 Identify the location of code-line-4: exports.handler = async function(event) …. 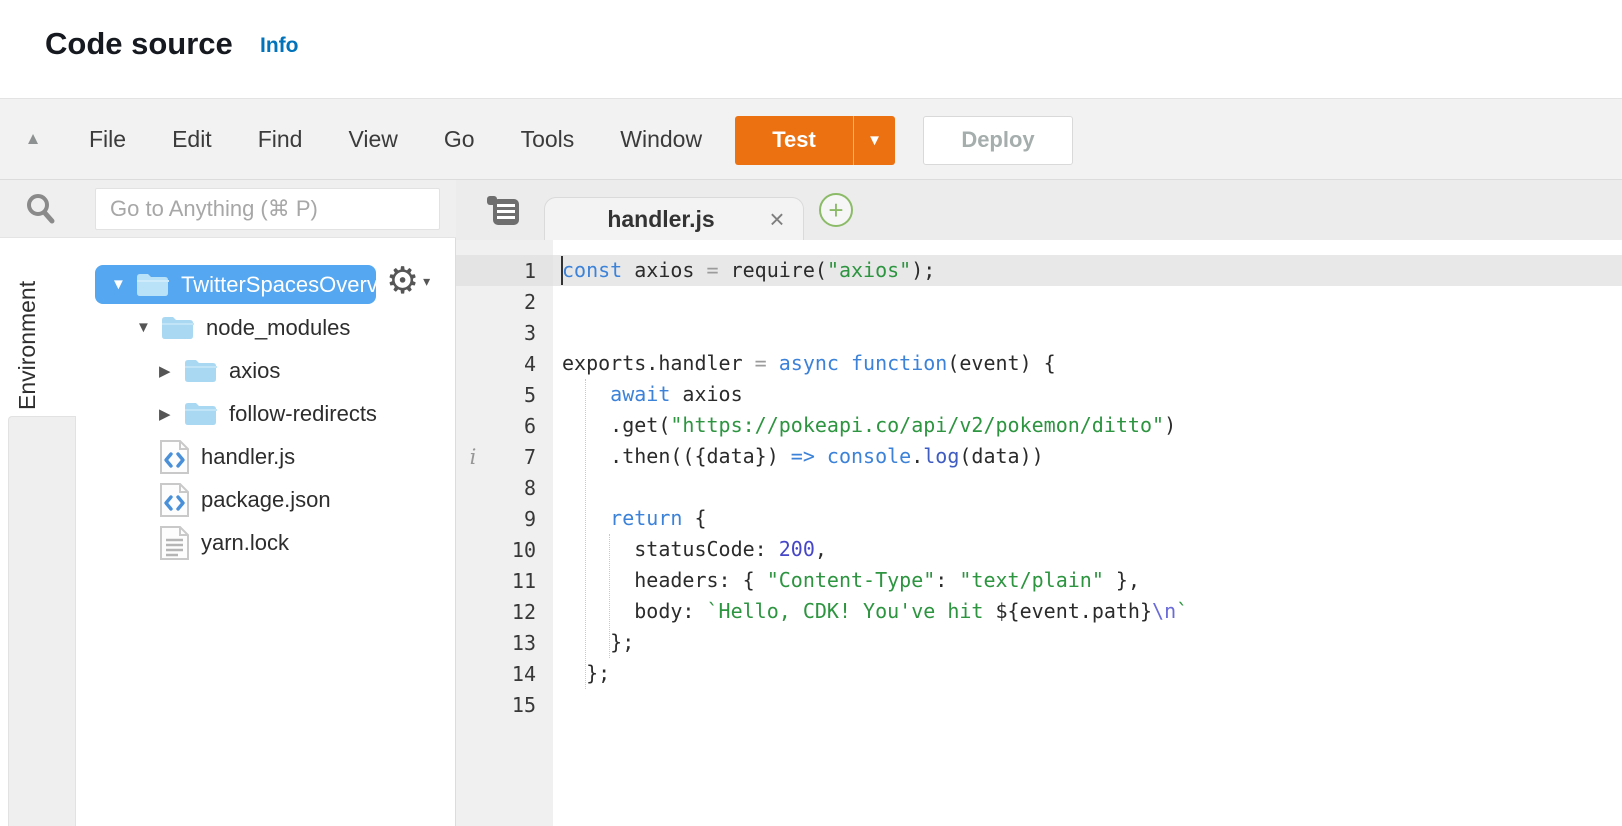
(1092, 363).